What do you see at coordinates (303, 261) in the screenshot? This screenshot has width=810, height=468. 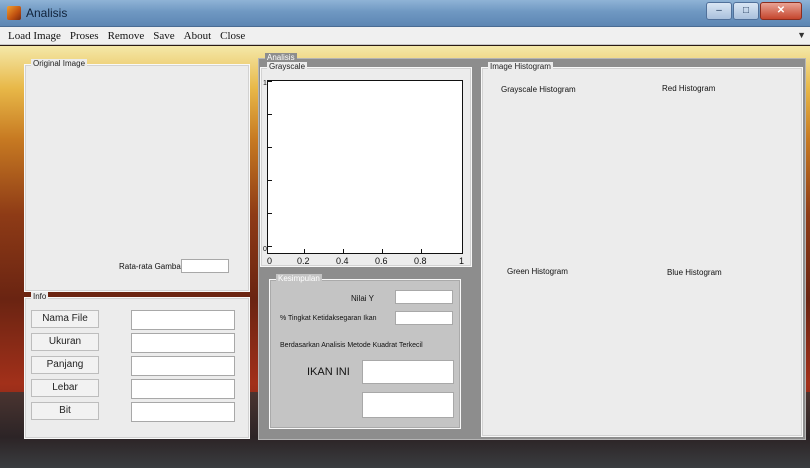 I see `xtick-label-0.2: 0.2` at bounding box center [303, 261].